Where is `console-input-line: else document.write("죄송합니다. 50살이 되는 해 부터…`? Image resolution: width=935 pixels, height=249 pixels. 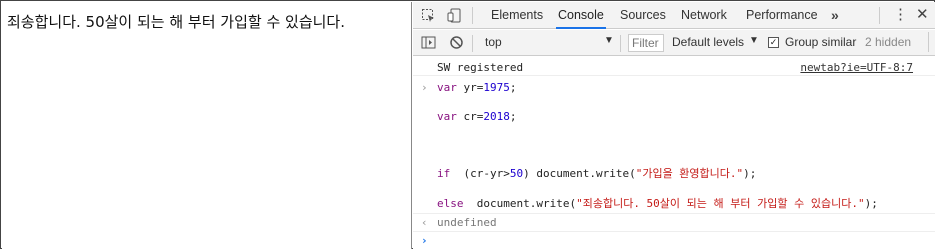 console-input-line: else document.write("죄송합니다. 50살이 되는 해 부터… is located at coordinates (674, 203).